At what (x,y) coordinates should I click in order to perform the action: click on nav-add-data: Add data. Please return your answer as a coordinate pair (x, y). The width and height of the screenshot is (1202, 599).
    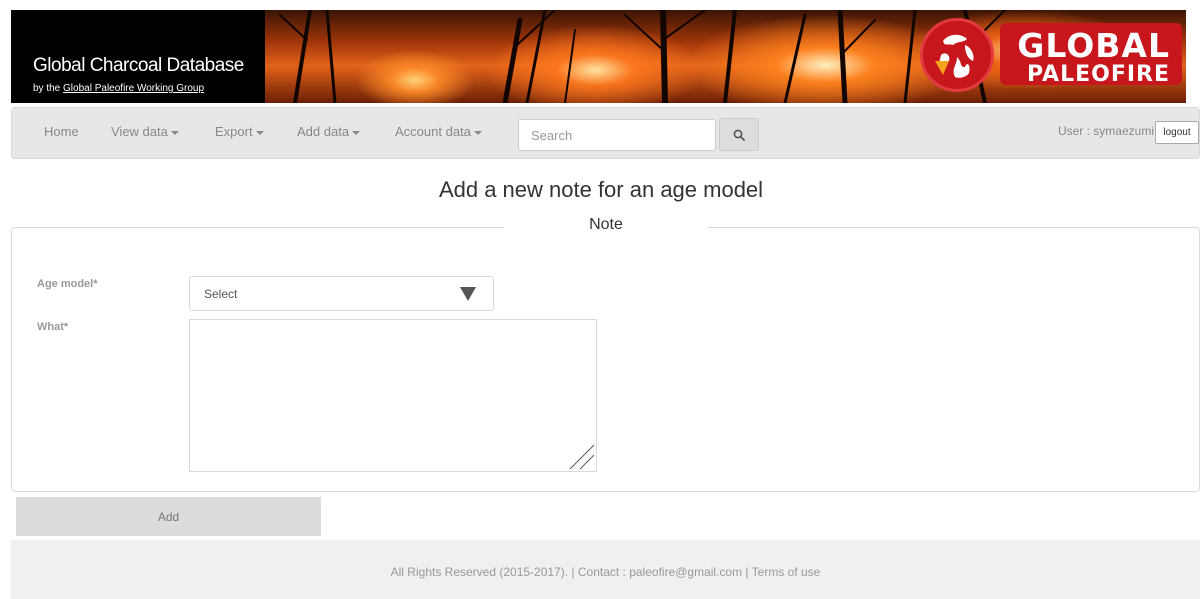
    Looking at the image, I should click on (329, 131).